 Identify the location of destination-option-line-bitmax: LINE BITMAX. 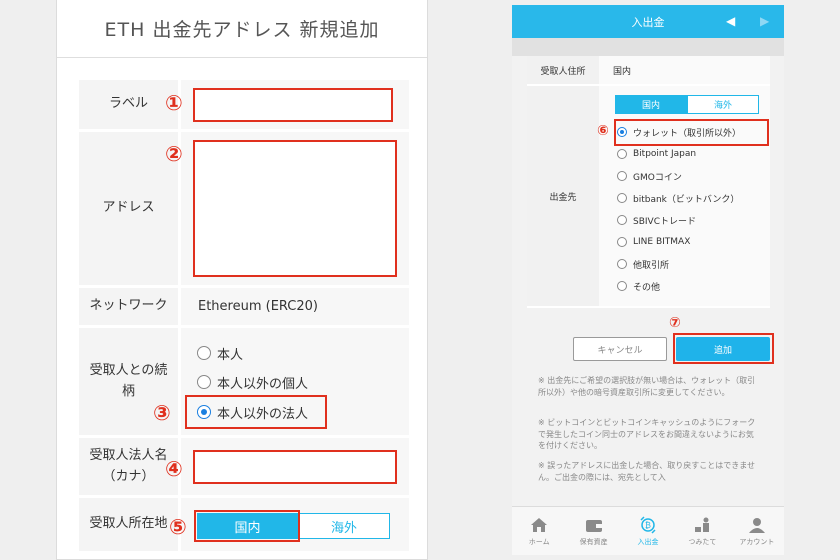
(679, 242).